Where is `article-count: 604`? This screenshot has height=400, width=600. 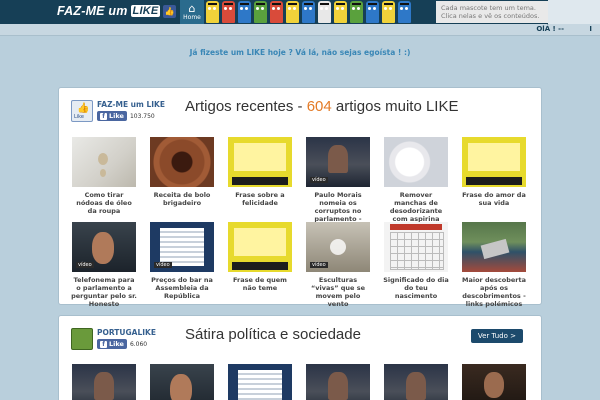 article-count: 604 is located at coordinates (319, 106).